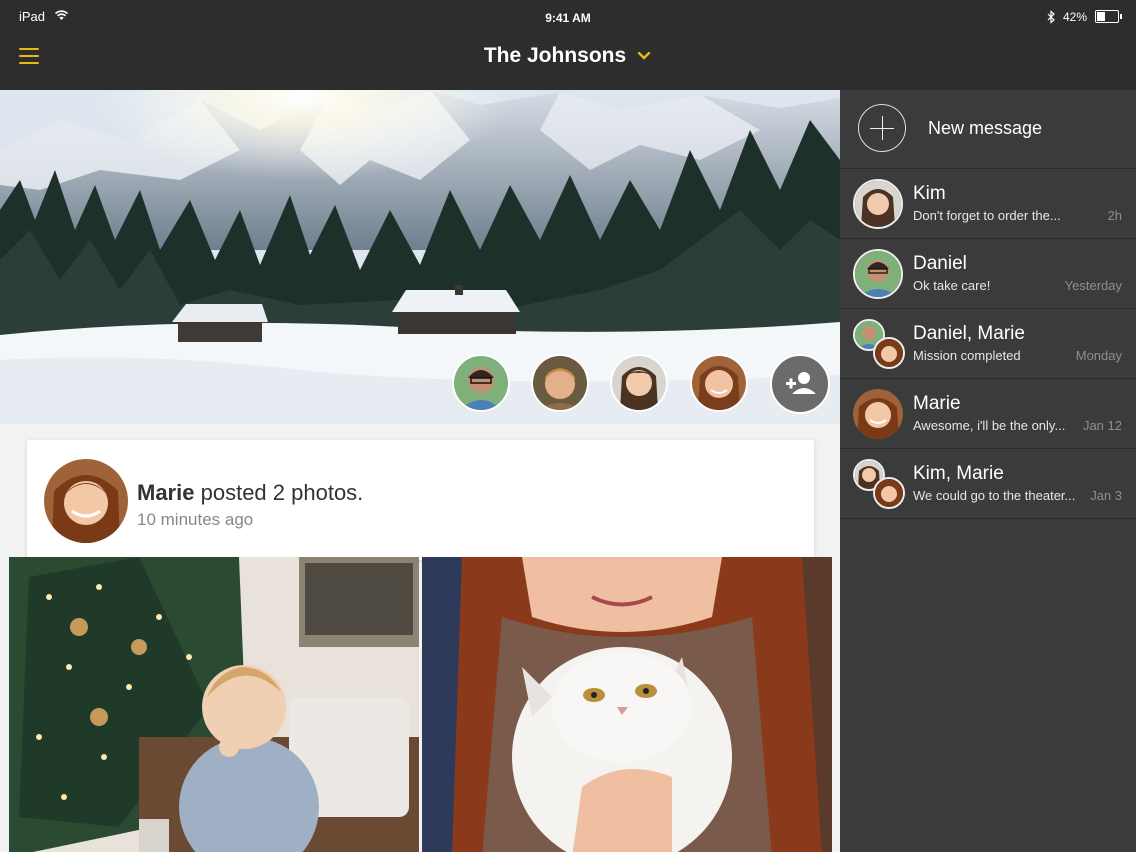 The height and width of the screenshot is (852, 1136). I want to click on post-headline: Marie posted 2 photos., so click(250, 493).